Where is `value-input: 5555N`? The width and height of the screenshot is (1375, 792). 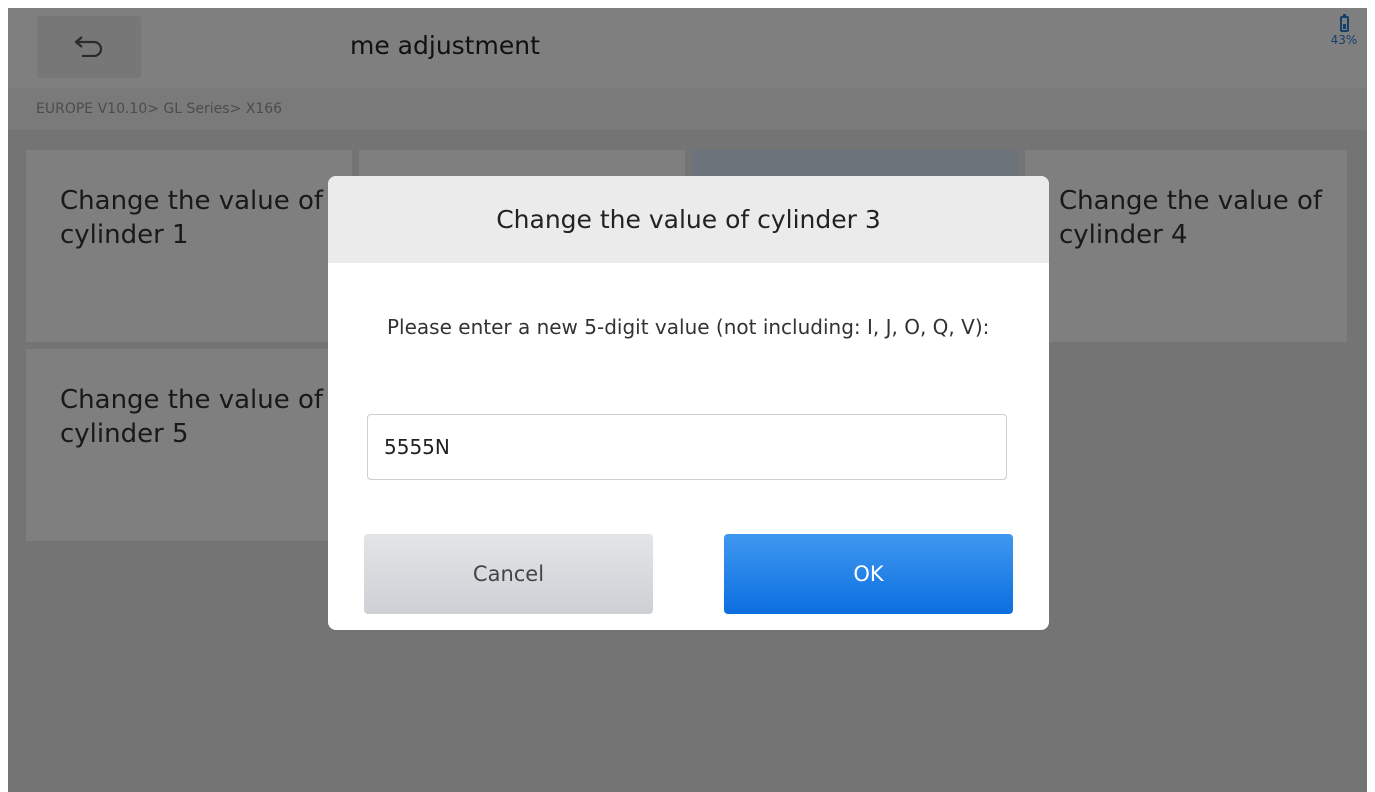 value-input: 5555N is located at coordinates (687, 447).